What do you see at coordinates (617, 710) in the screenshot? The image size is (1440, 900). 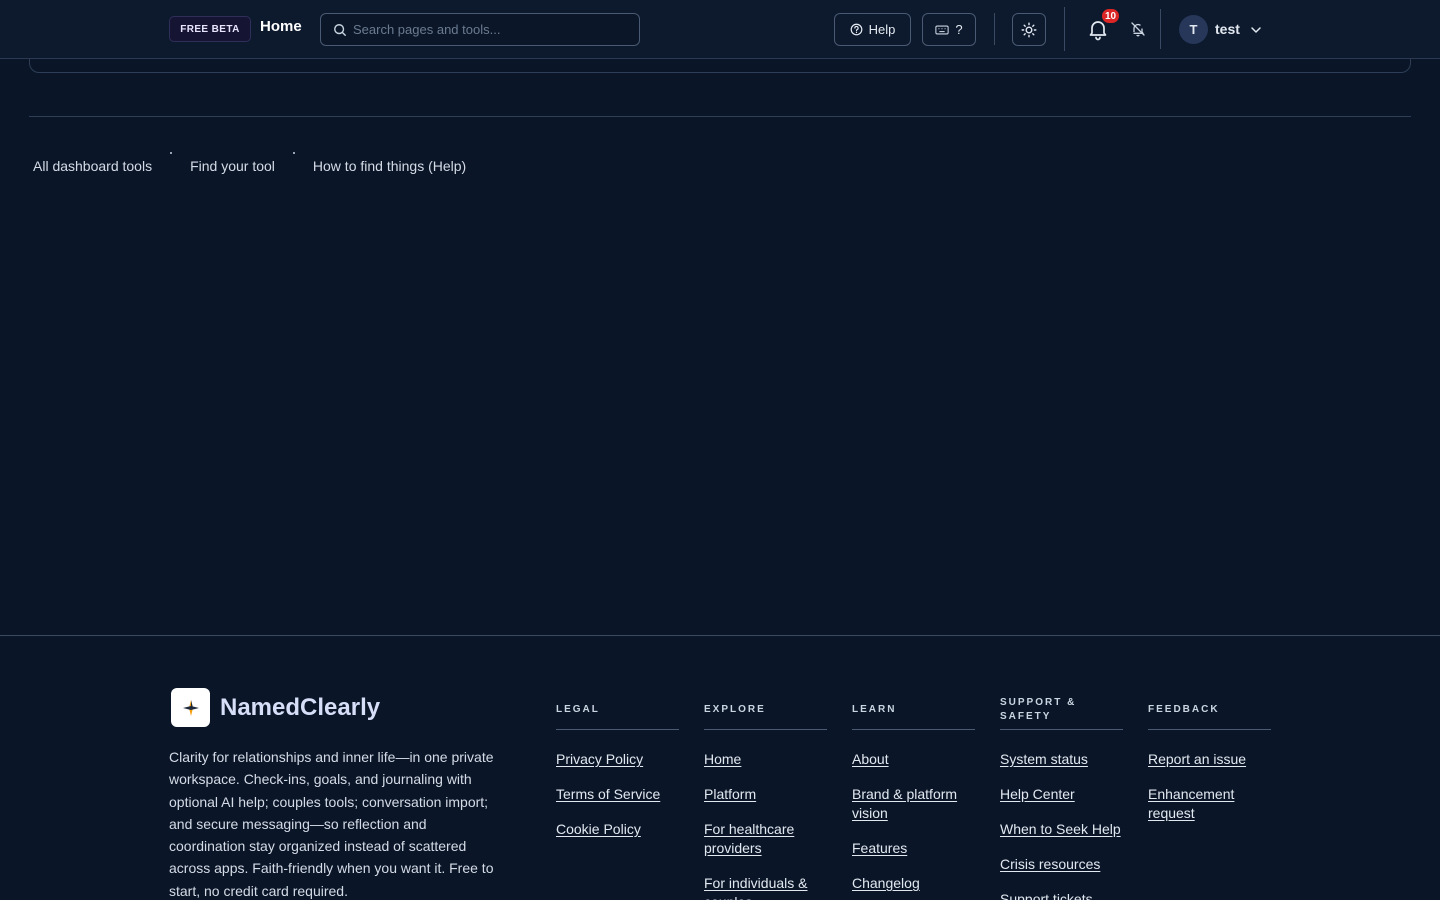 I see `footer-heading: LEGAL` at bounding box center [617, 710].